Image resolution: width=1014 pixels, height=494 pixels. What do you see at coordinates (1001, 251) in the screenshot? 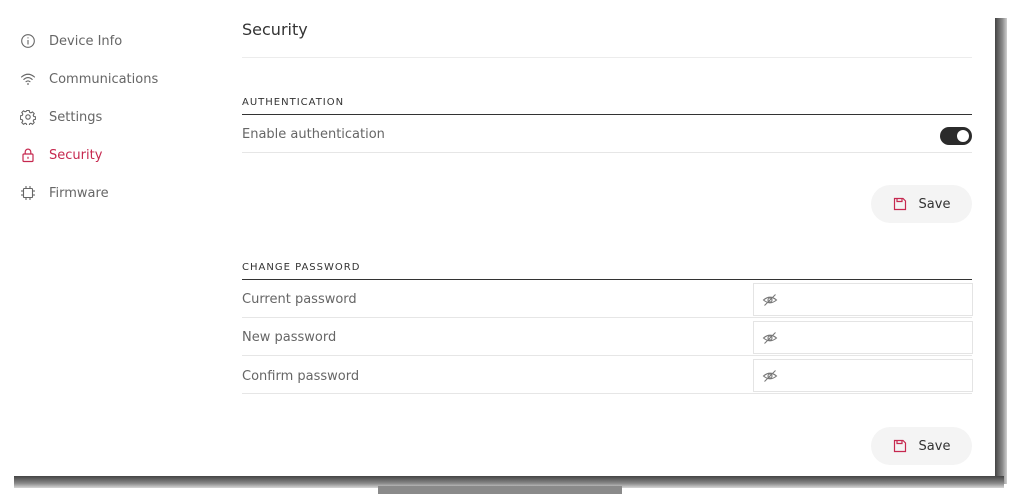
I see `window-shadow-right` at bounding box center [1001, 251].